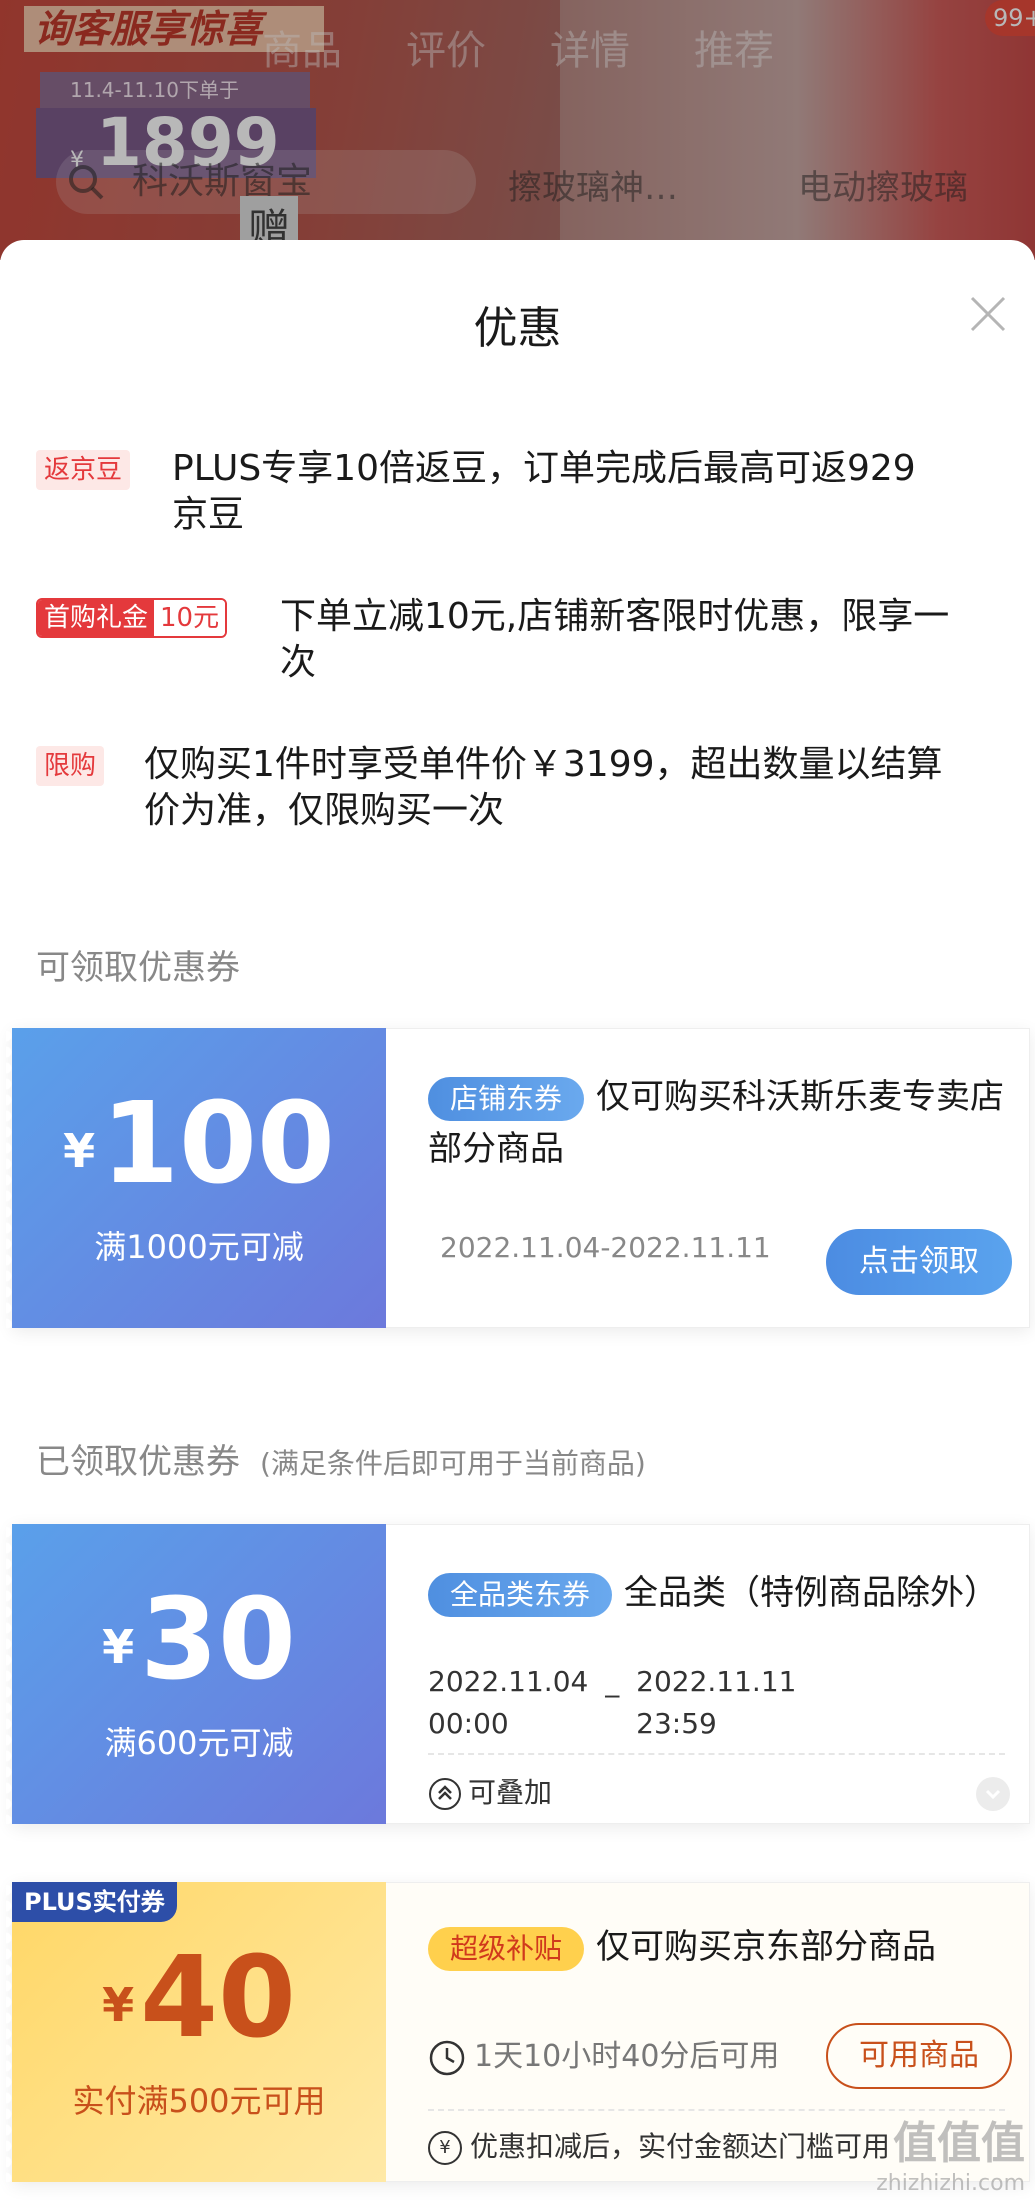 Image resolution: width=1035 pixels, height=2202 pixels. I want to click on stackable-text: 可叠加, so click(510, 1792).